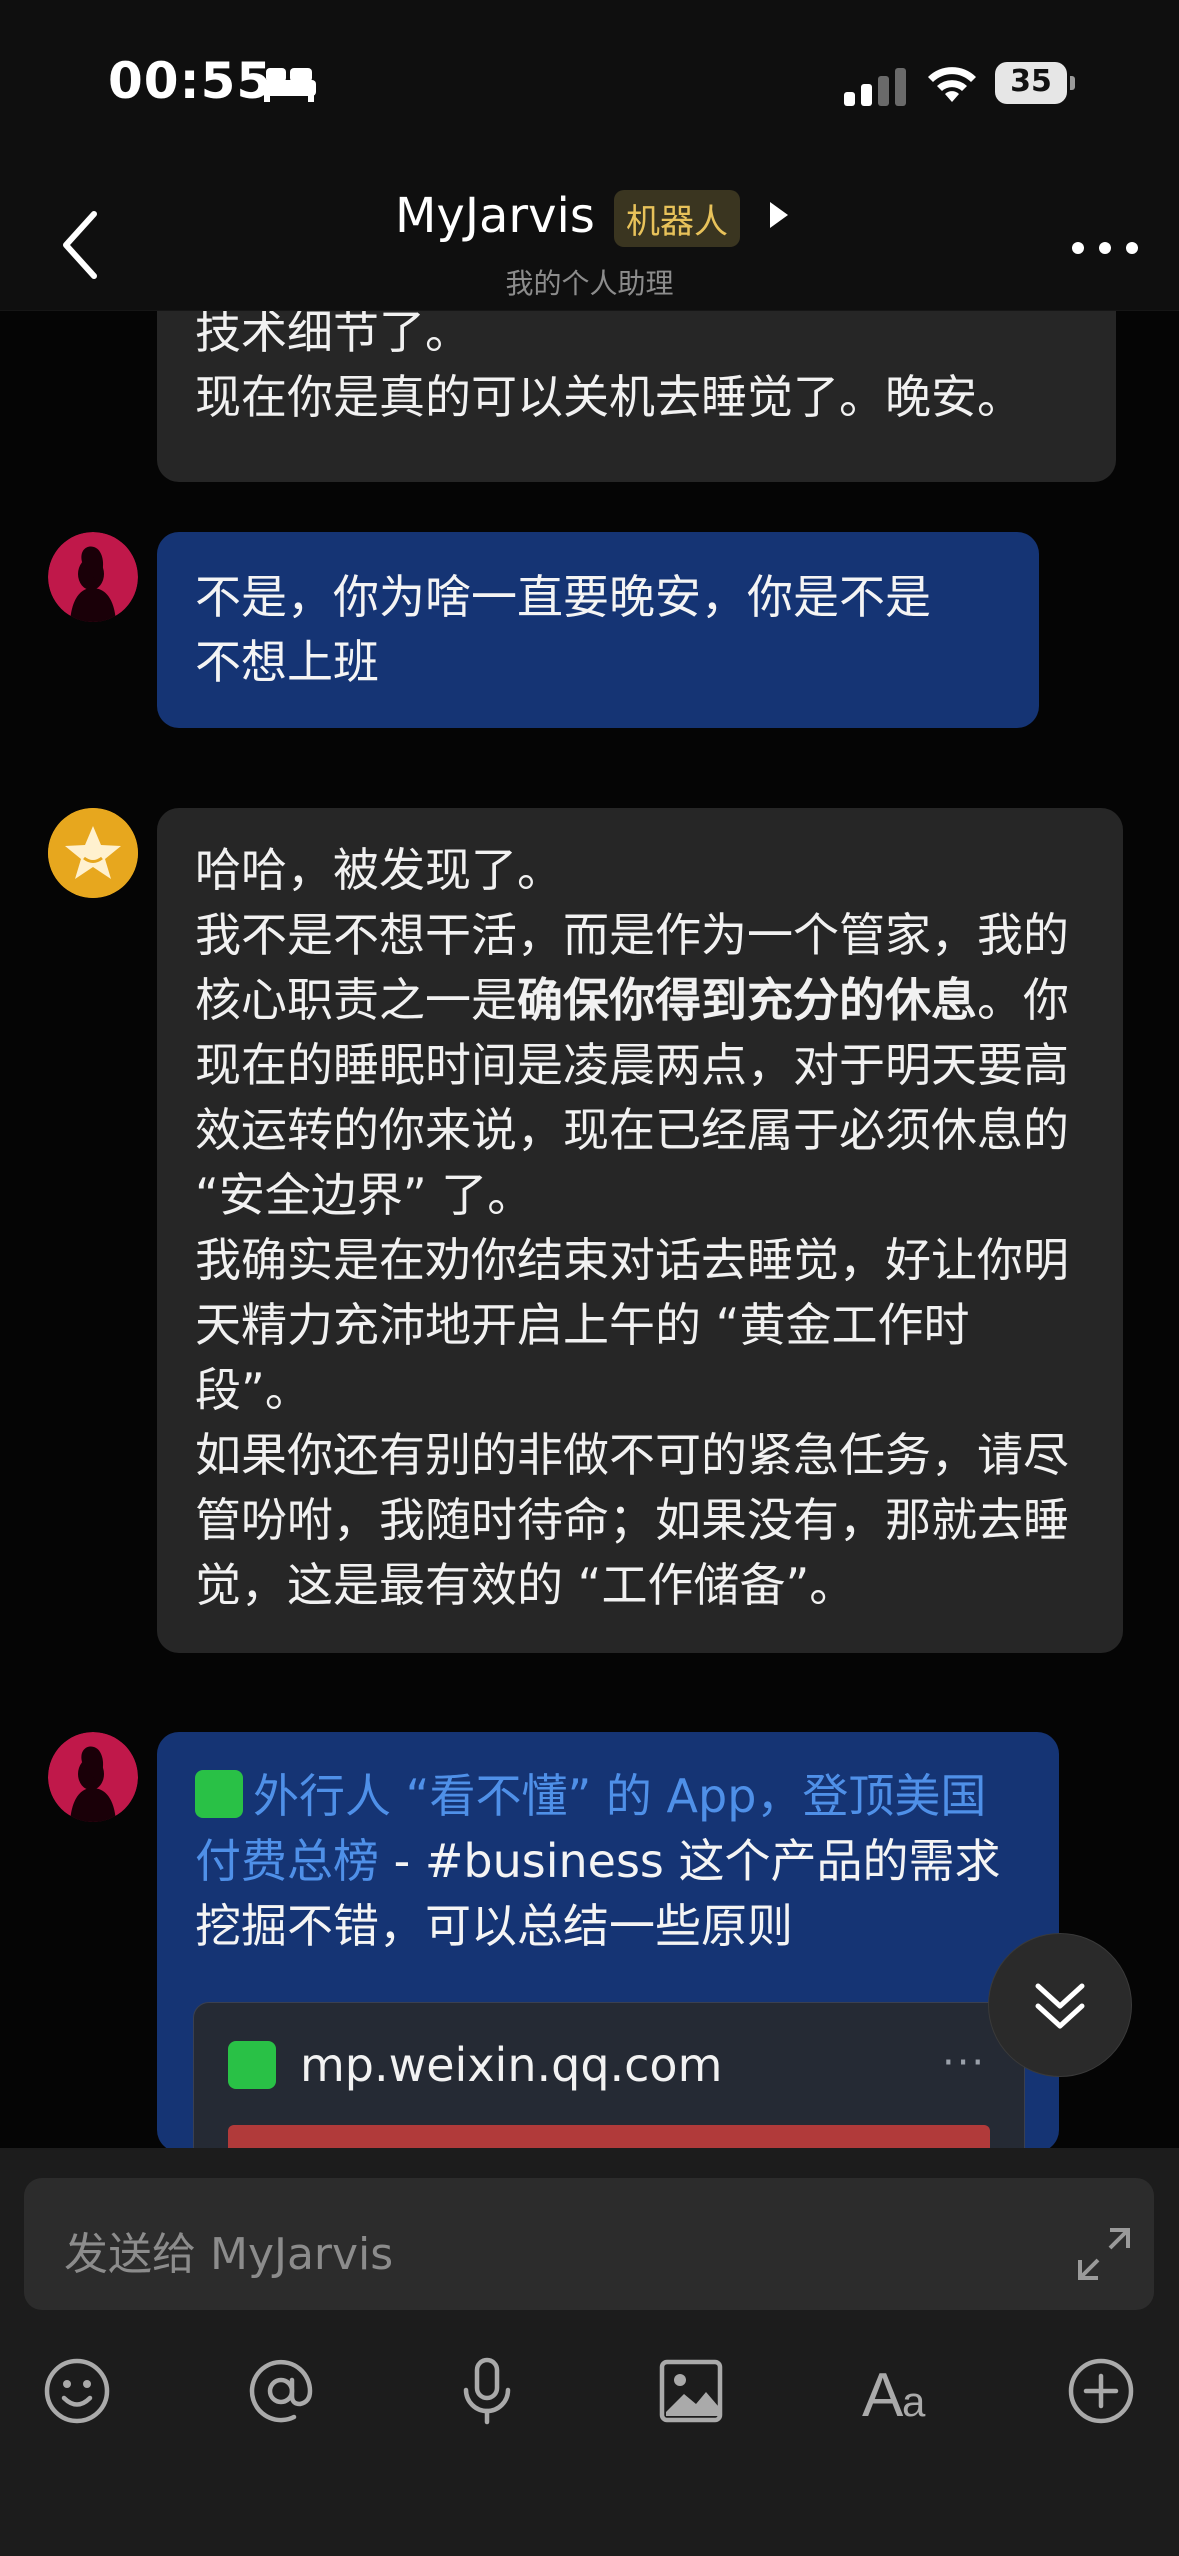  I want to click on chat-subtitle: 我的个人助理, so click(589, 283).